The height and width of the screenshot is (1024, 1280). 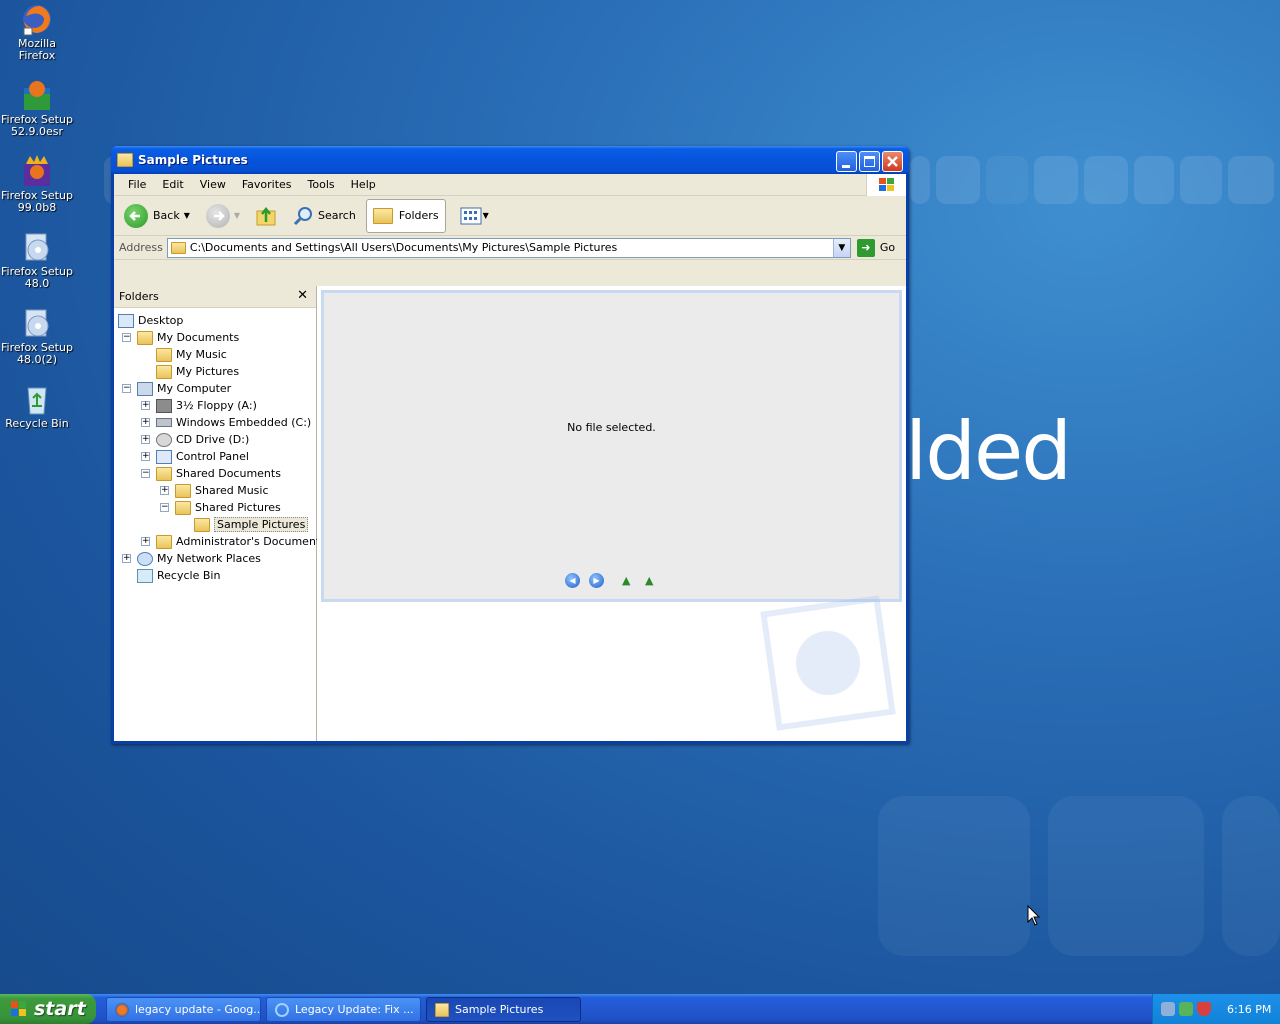 What do you see at coordinates (486, 215) in the screenshot?
I see `views-dropdown-icon: ▼` at bounding box center [486, 215].